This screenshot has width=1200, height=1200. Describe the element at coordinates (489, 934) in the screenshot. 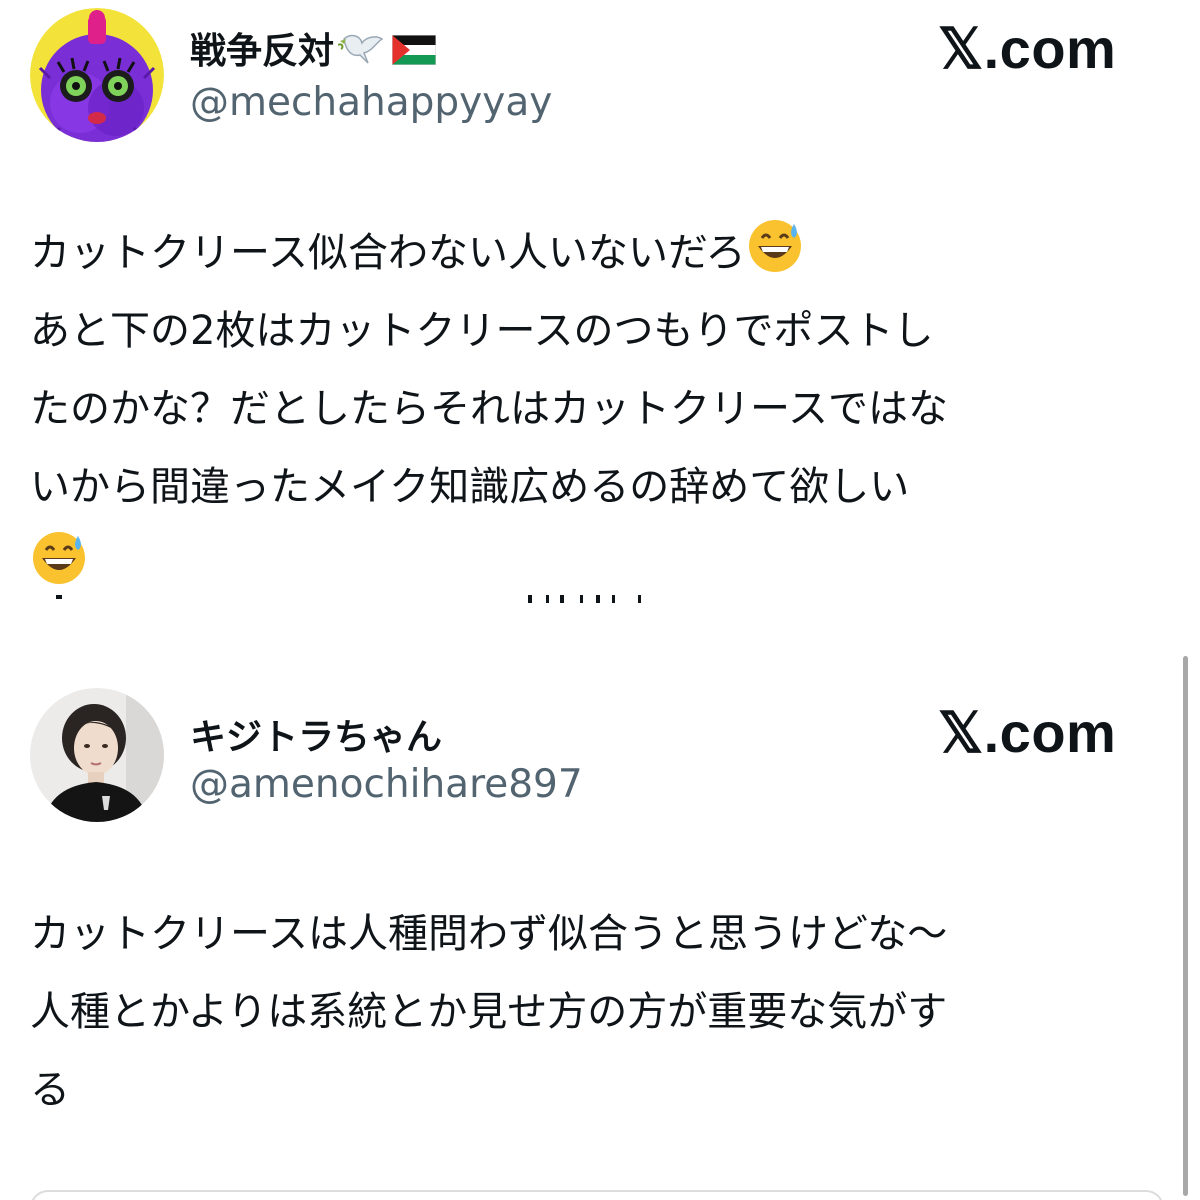

I see `post-text-line: カットクリースは人種問わず似合うと思うけどな〜` at that location.